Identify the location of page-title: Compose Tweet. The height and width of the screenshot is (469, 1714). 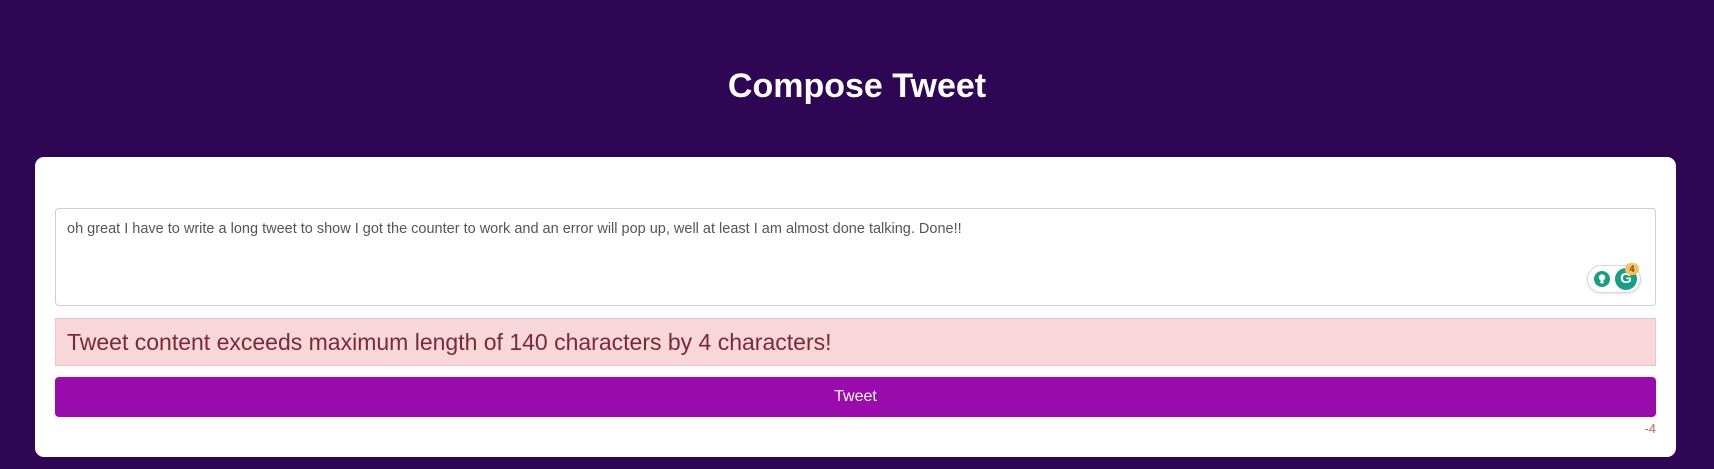
(857, 86).